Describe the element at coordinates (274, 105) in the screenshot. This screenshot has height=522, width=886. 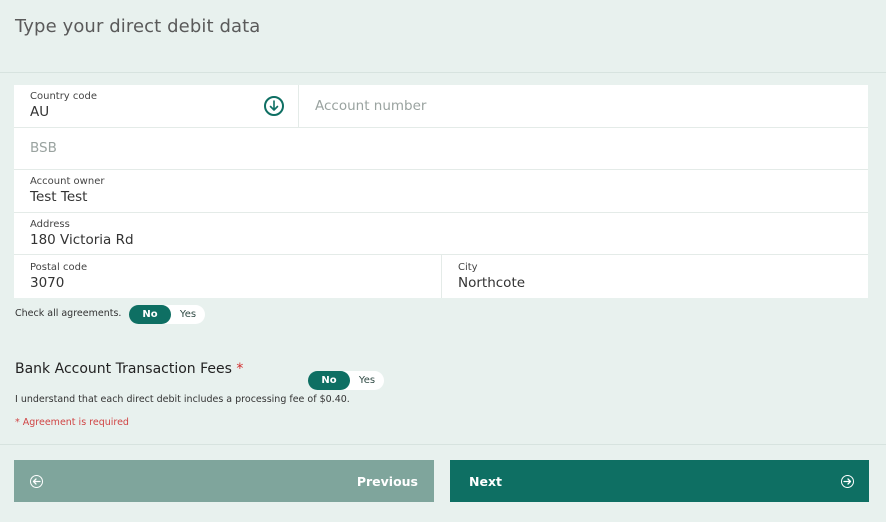
I see `chevron-down-circle-icon` at that location.